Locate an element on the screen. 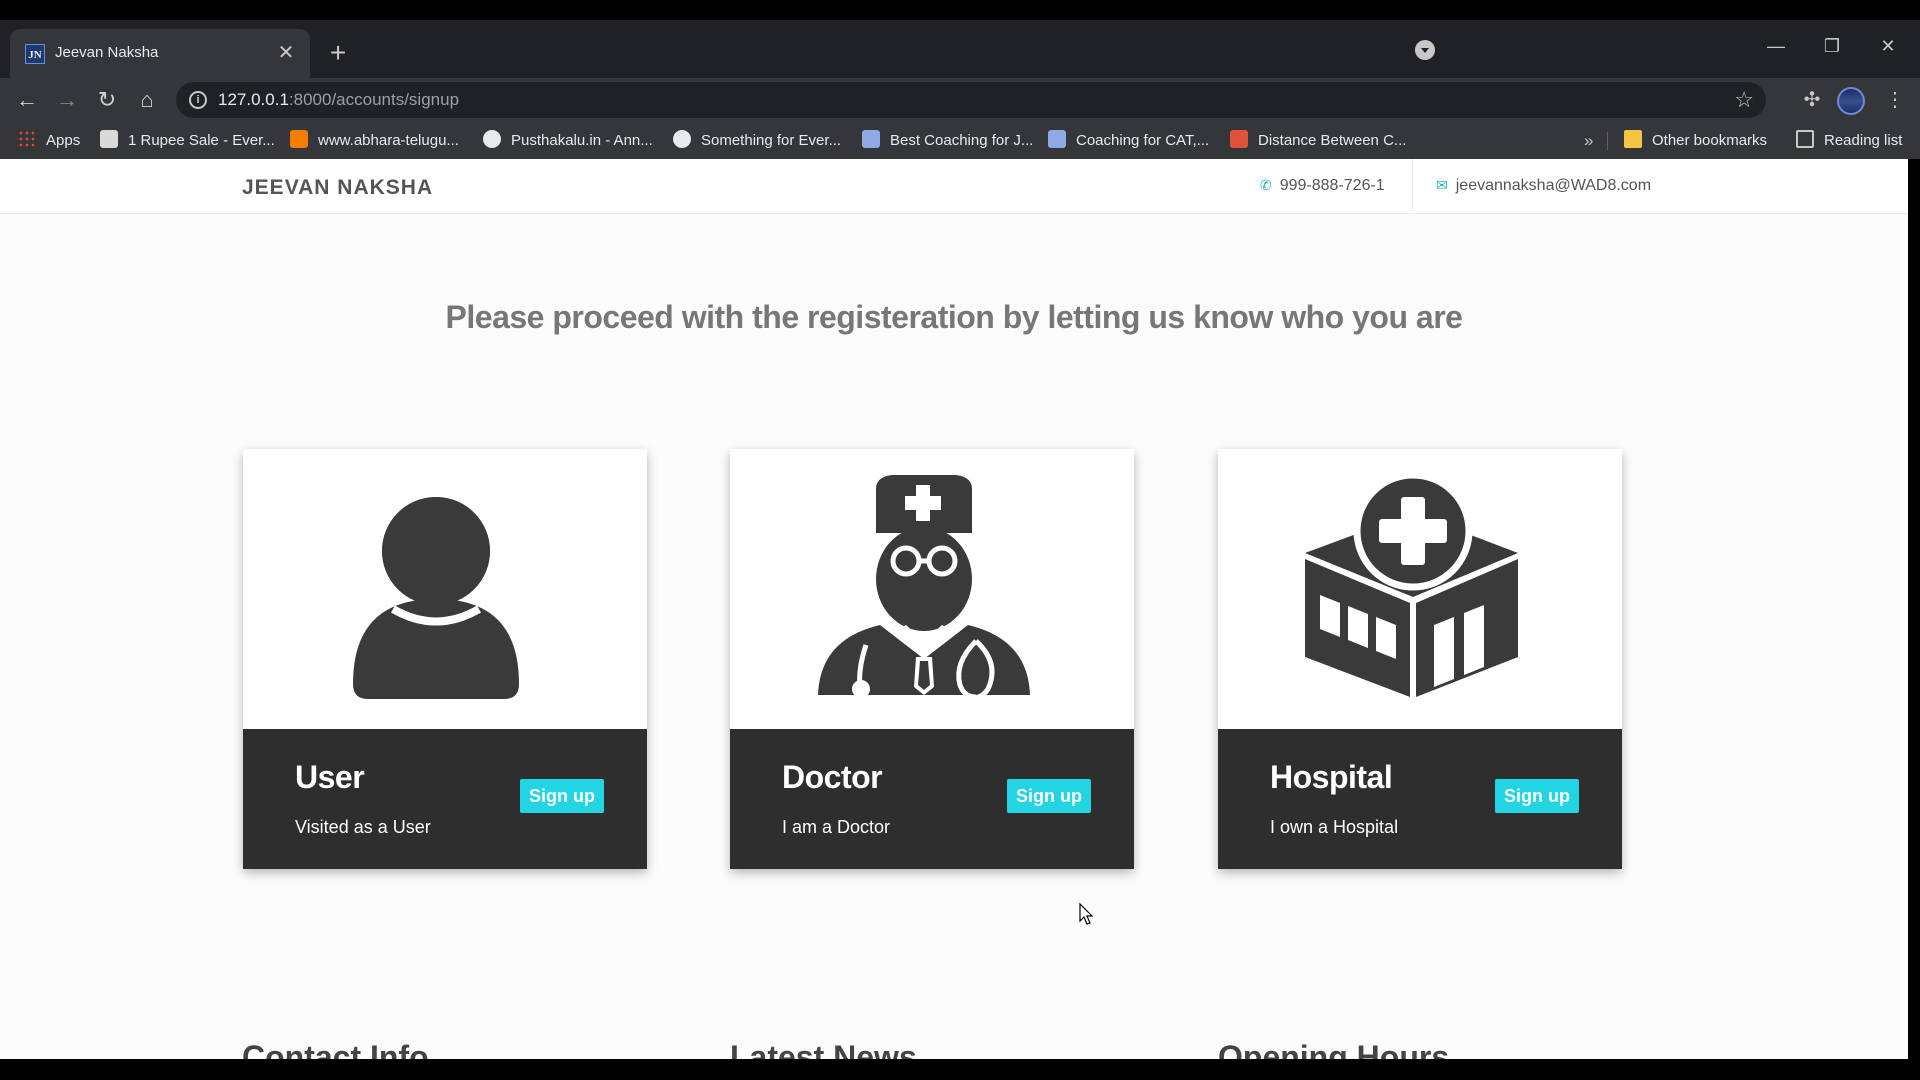 This screenshot has width=1920, height=1080. hospital-signup-button: Sign up is located at coordinates (1537, 796).